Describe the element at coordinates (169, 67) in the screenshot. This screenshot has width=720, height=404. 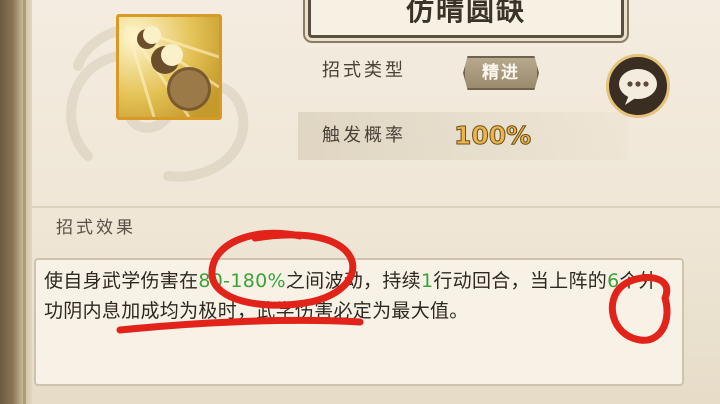
I see `moon-phases-skill-icon` at that location.